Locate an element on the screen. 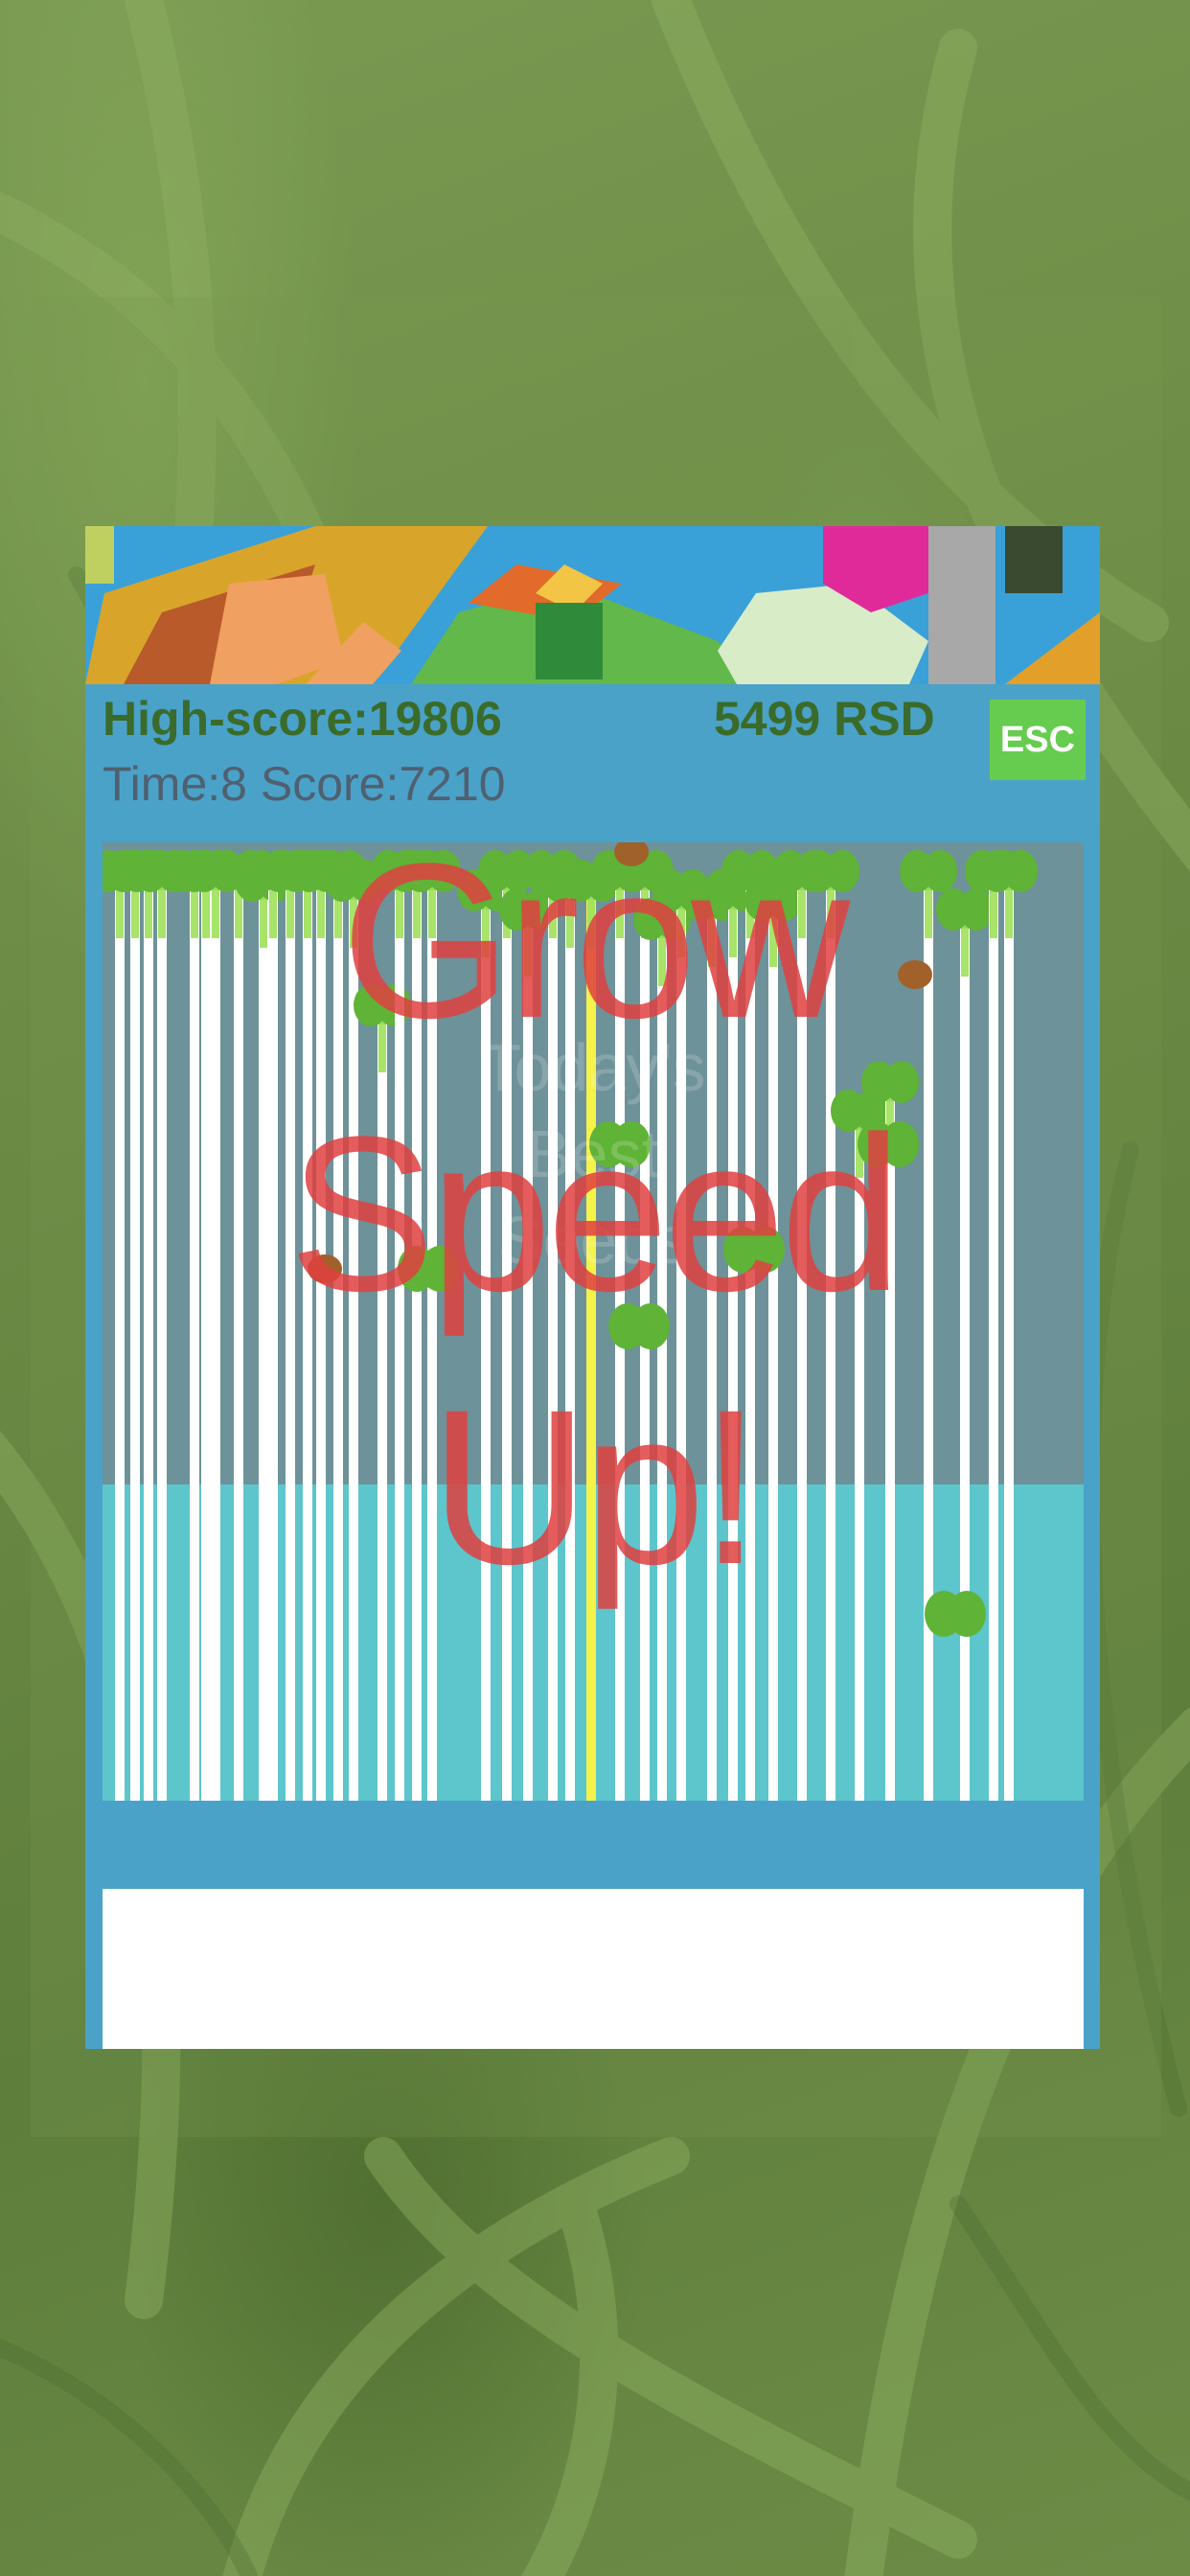 Image resolution: width=1190 pixels, height=2576 pixels. banner-line-grow: Grow is located at coordinates (595, 940).